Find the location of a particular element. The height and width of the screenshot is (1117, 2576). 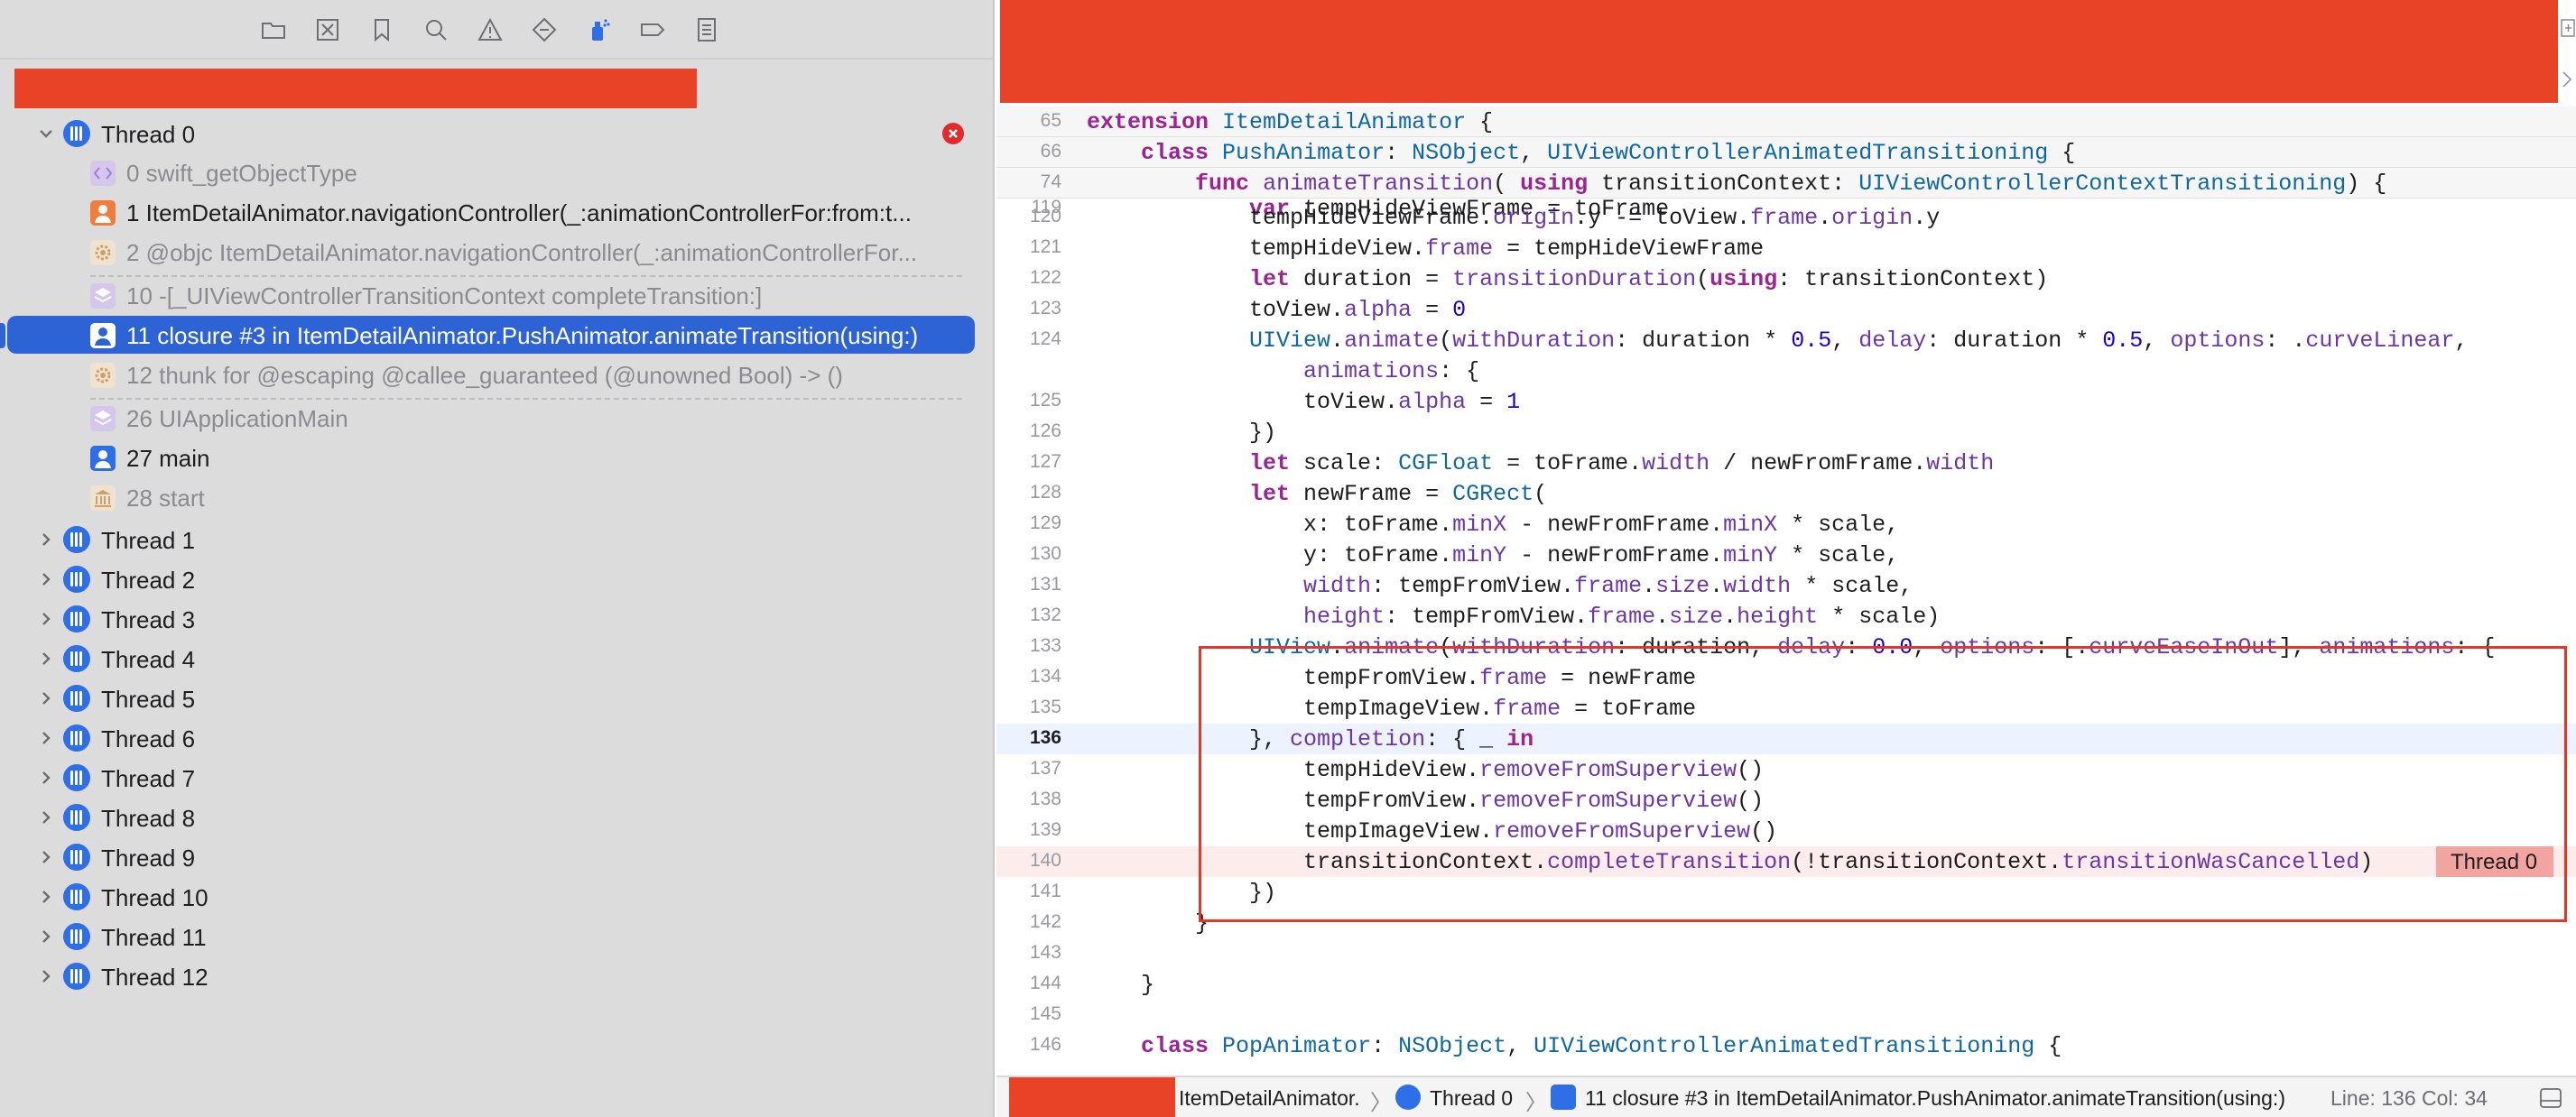

code-text: let newFrame = CGRect( is located at coordinates (1398, 494).